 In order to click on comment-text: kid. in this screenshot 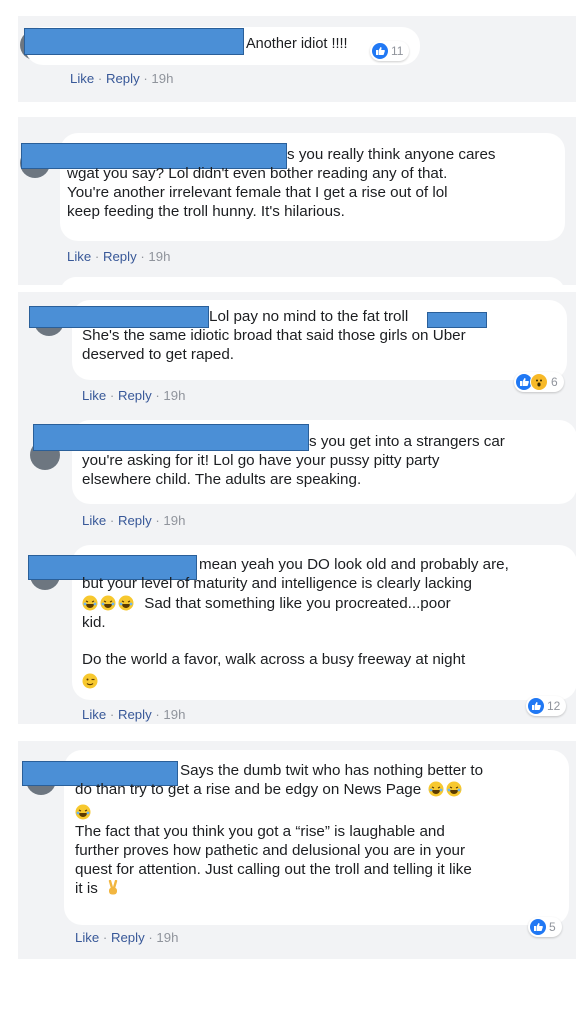, I will do `click(94, 622)`.